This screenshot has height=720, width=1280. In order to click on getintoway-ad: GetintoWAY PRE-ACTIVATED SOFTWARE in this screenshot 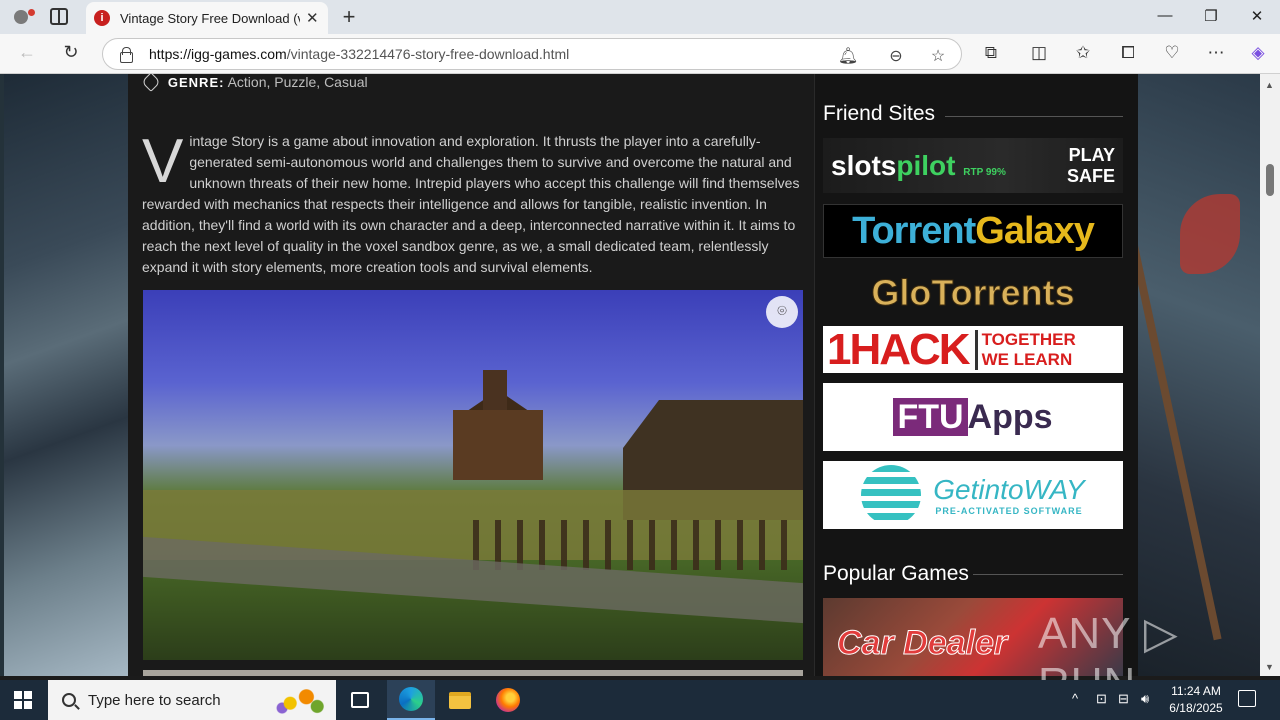, I will do `click(973, 495)`.